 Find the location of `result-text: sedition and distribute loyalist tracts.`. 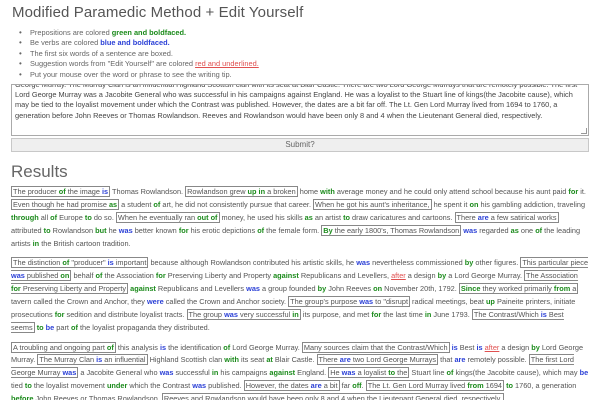

result-text: sedition and distribute loyalist tracts. is located at coordinates (125, 314).